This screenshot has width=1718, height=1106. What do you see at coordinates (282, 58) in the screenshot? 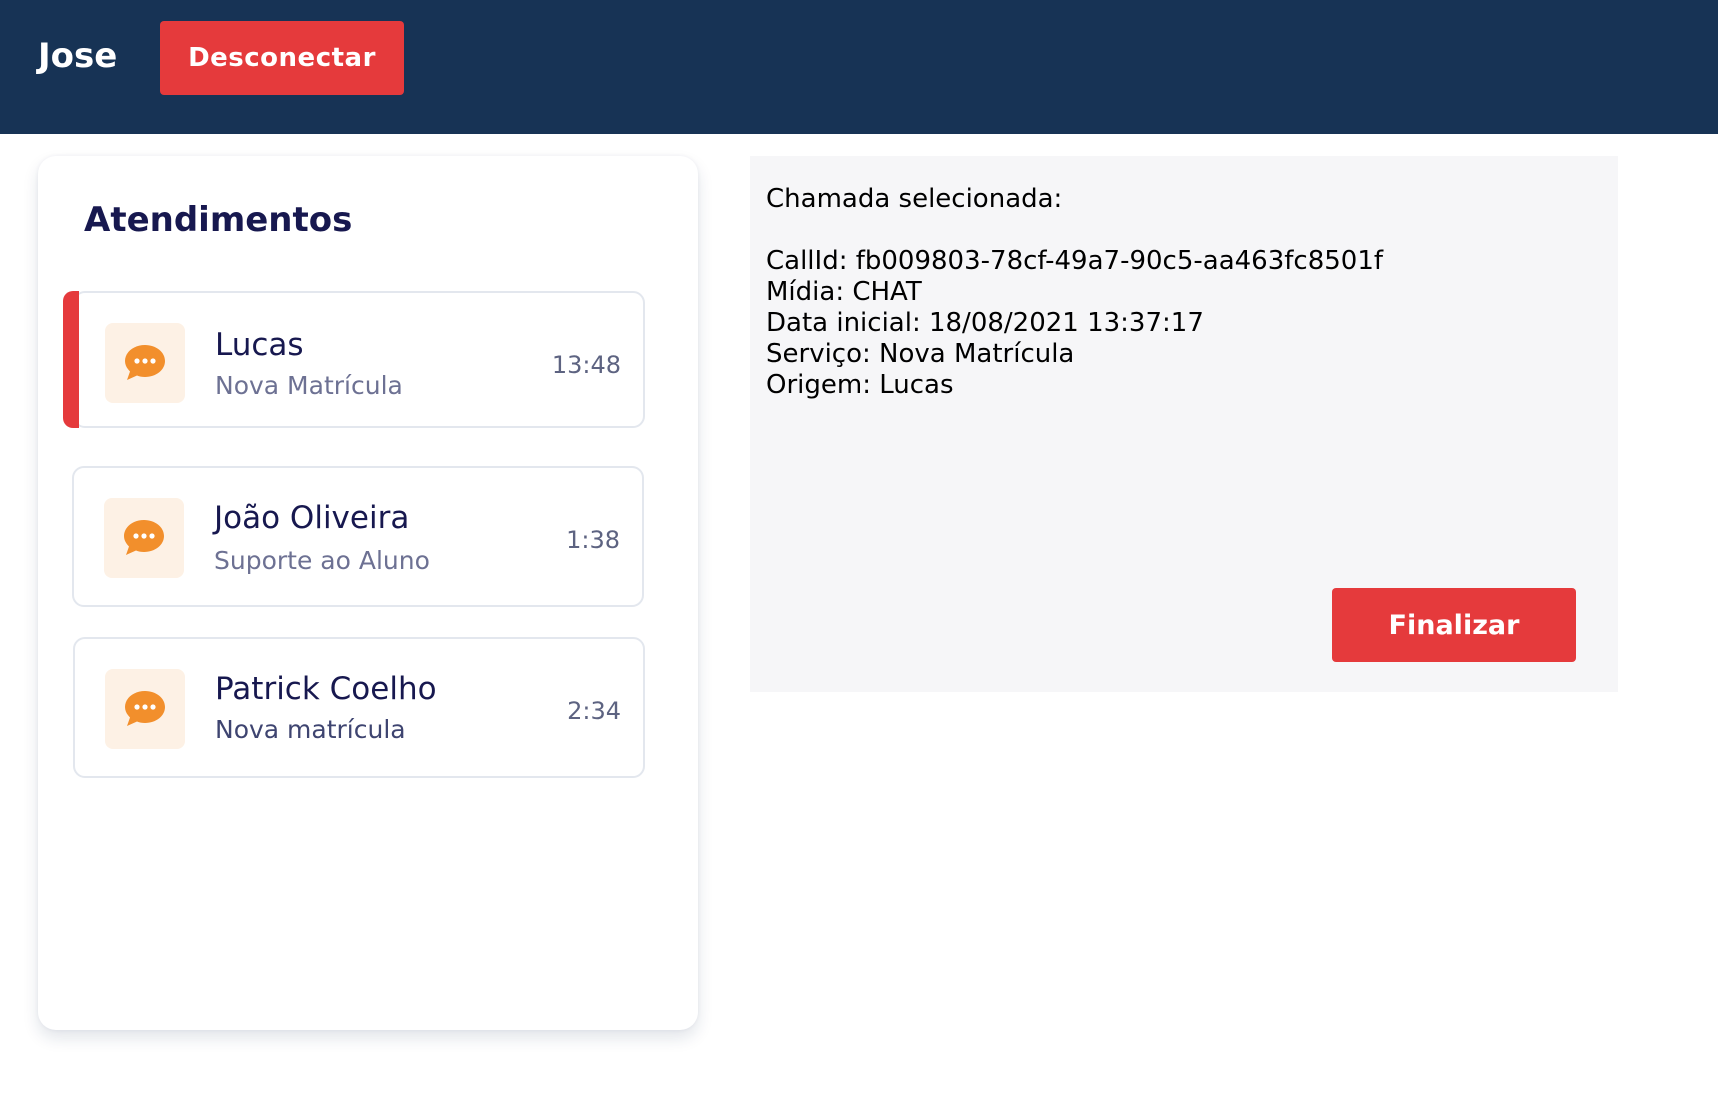
I see `logout-button: Desconectar` at bounding box center [282, 58].